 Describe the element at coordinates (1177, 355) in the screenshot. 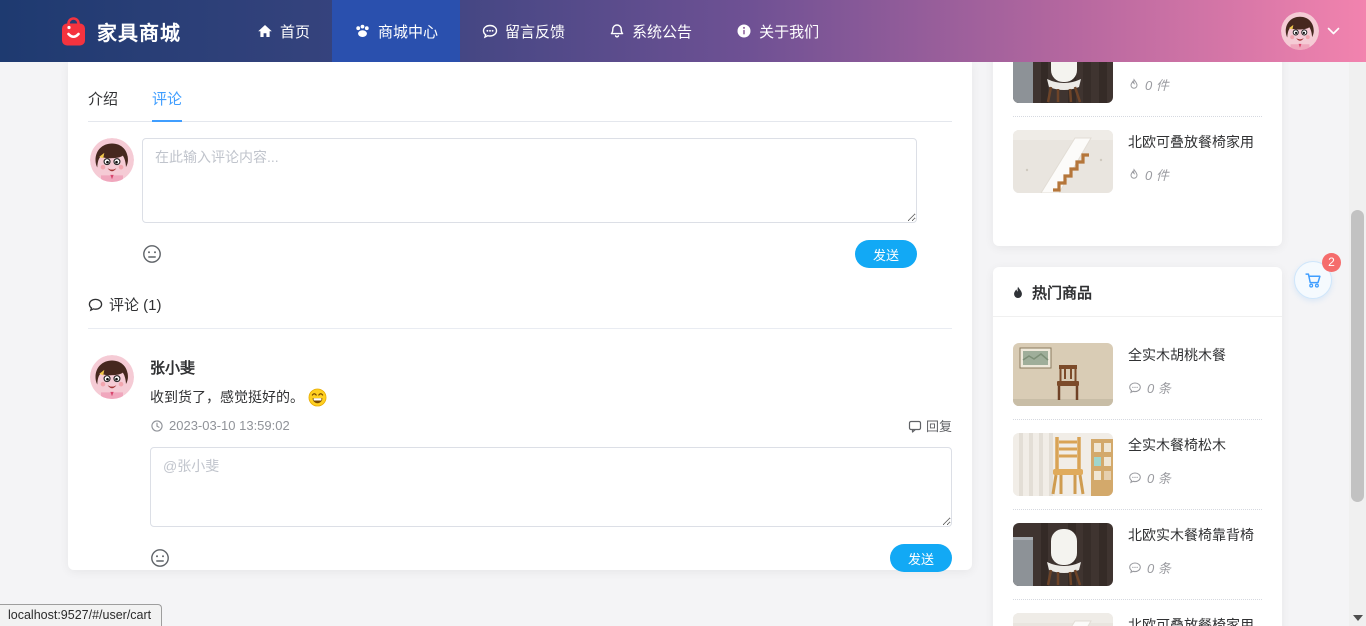

I see `product-title: 全实木胡桃木餐` at that location.